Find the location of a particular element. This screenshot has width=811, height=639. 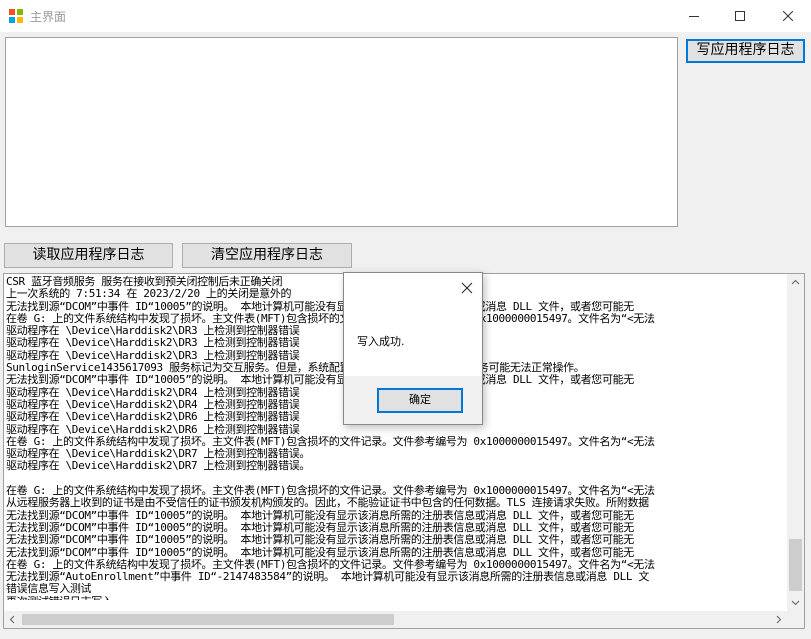

window-title: 主界面 is located at coordinates (48, 17).